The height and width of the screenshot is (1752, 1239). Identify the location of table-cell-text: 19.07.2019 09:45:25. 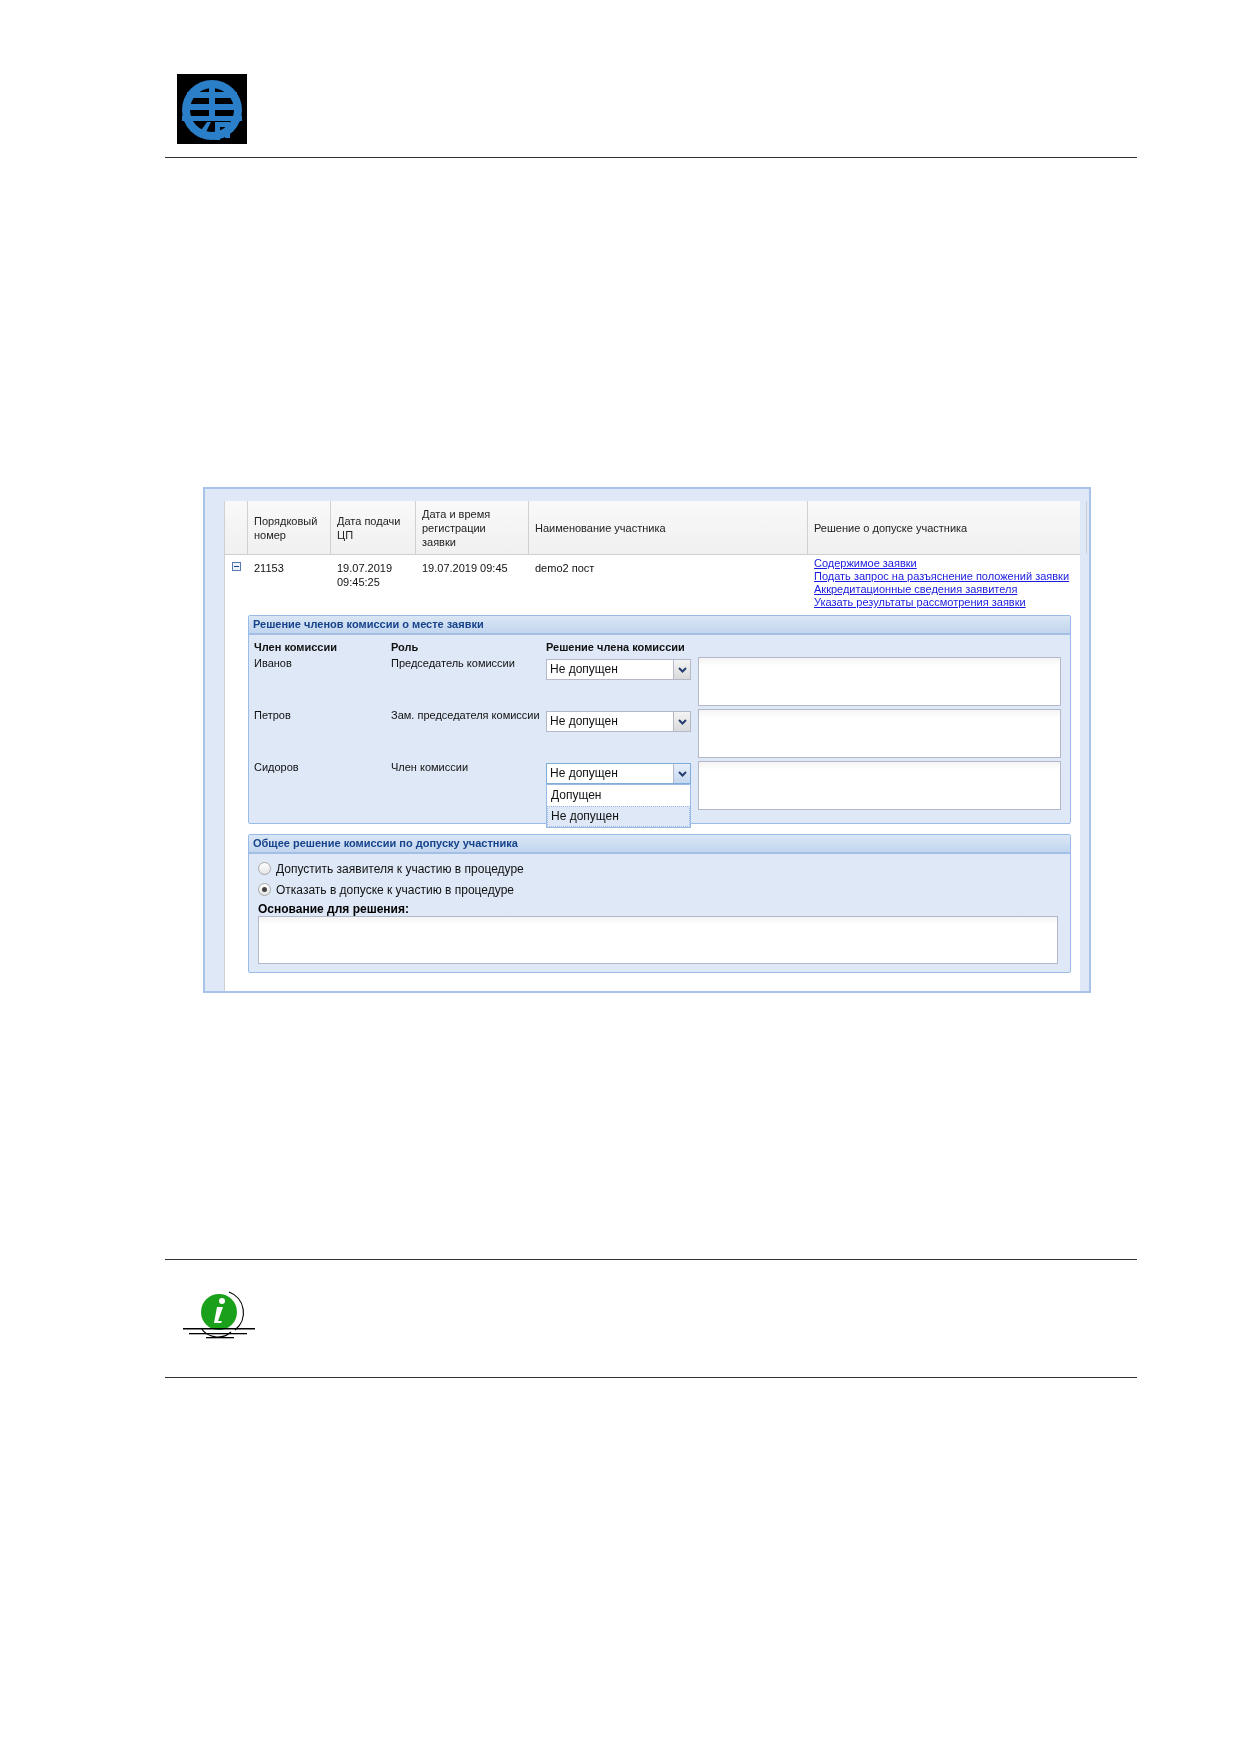
(365, 575).